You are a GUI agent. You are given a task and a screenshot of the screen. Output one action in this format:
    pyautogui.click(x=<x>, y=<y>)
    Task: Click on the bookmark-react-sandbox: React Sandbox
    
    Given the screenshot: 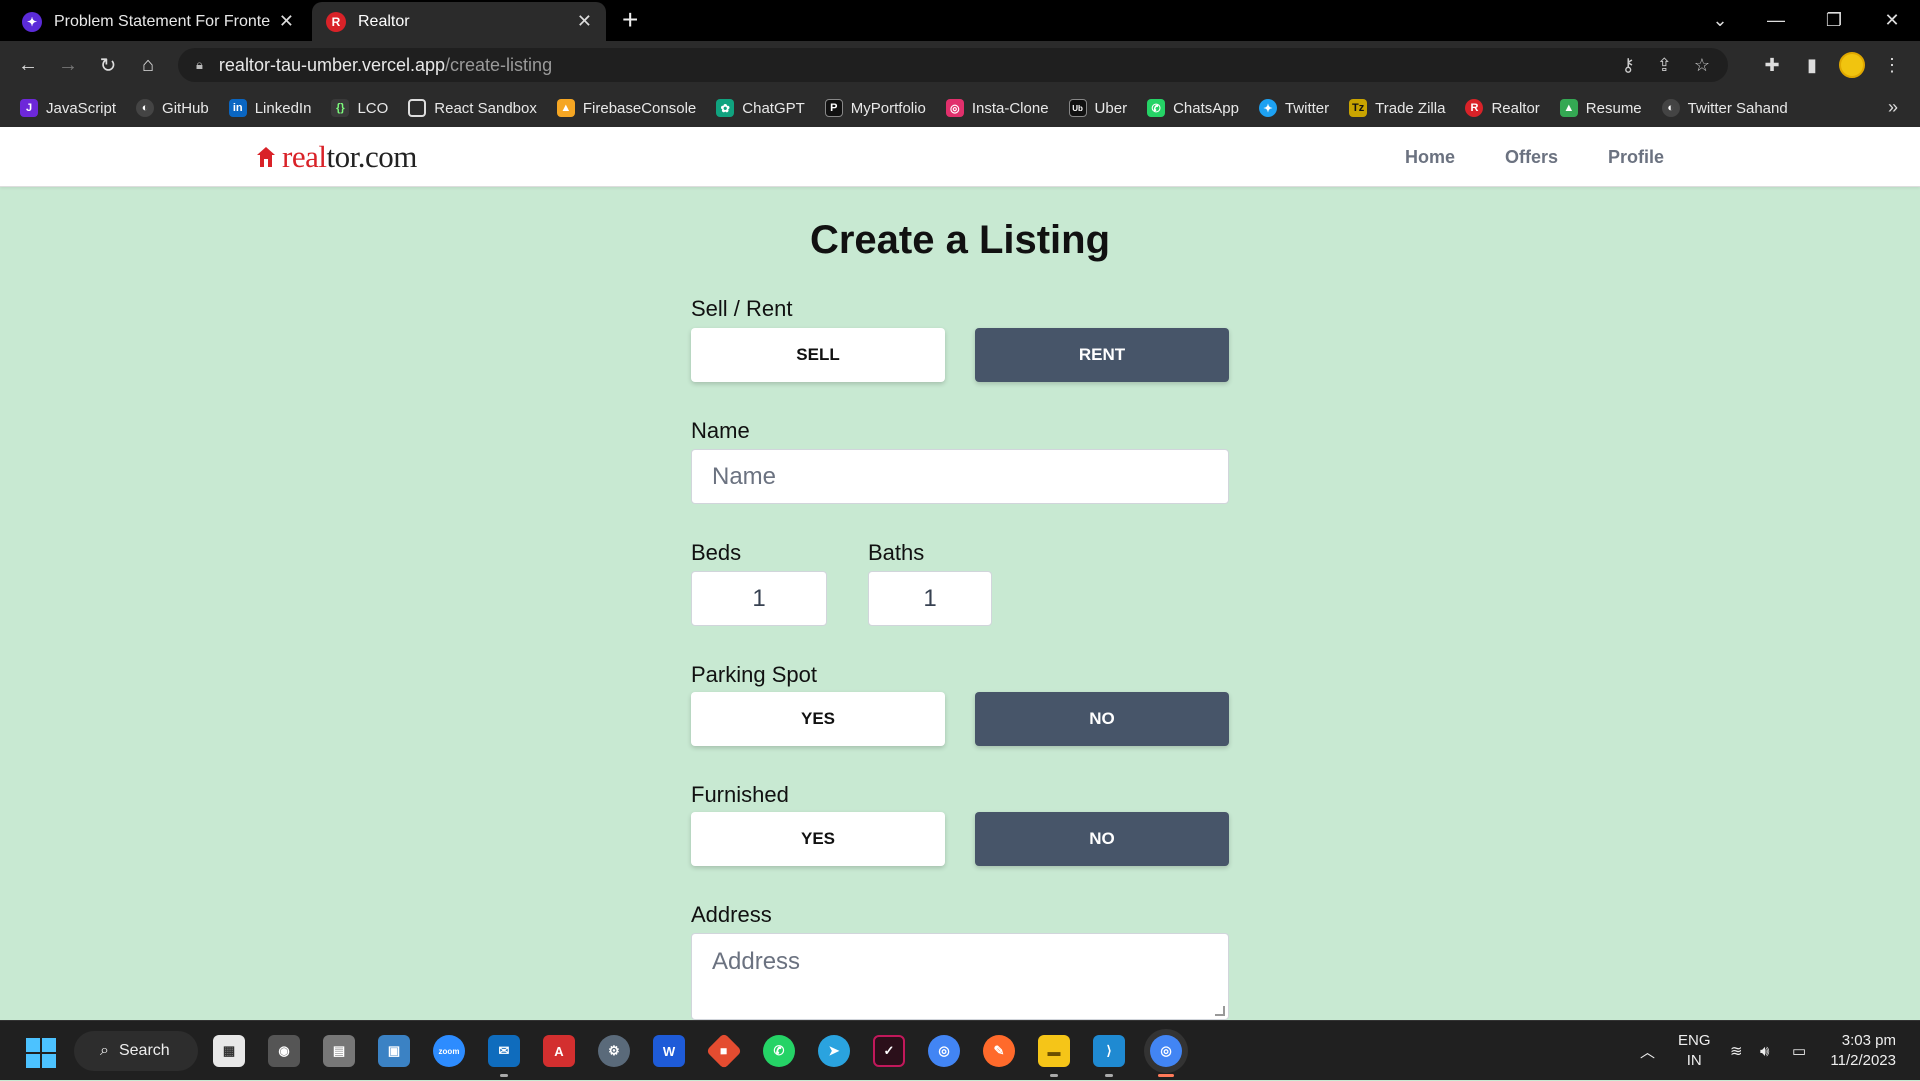 What is the action you would take?
    pyautogui.click(x=472, y=108)
    